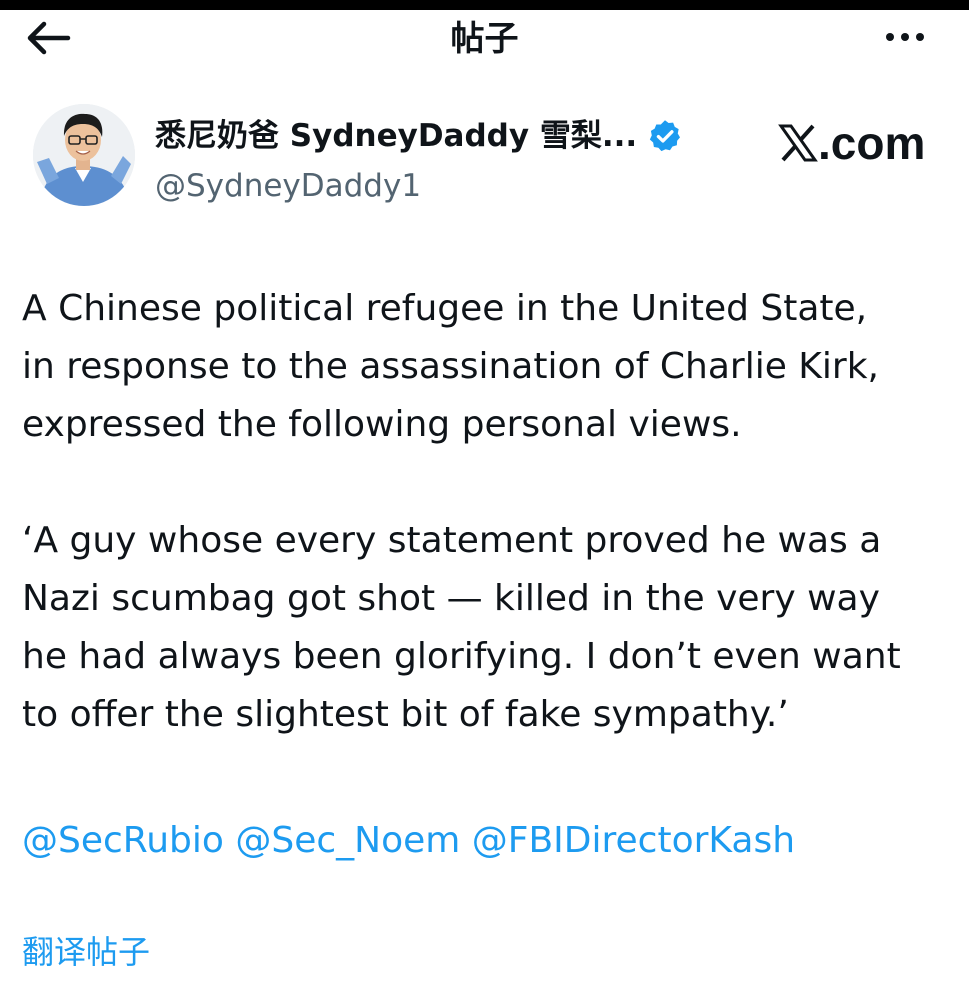  I want to click on page-title: 帖子, so click(484, 39).